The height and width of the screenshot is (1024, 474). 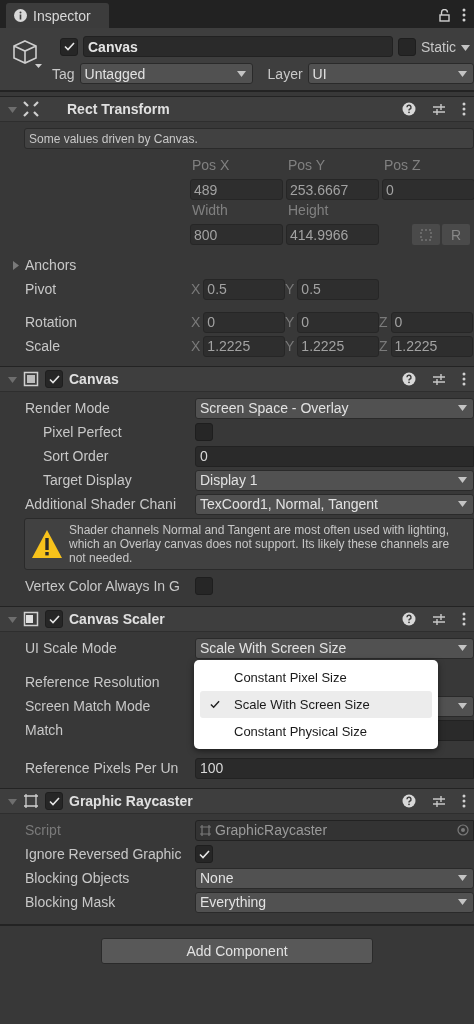 What do you see at coordinates (43, 830) in the screenshot?
I see `property-label: Script` at bounding box center [43, 830].